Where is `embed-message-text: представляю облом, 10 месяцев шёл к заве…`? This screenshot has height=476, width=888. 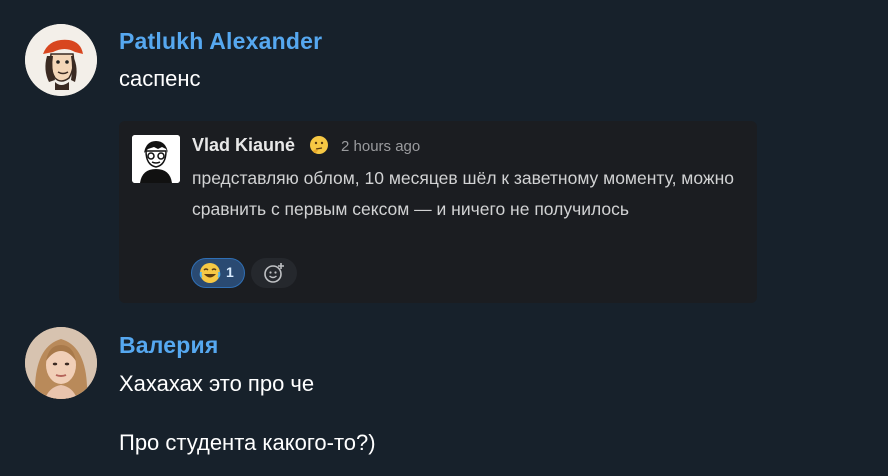
embed-message-text: представляю облом, 10 месяцев шёл к заве… is located at coordinates (463, 193).